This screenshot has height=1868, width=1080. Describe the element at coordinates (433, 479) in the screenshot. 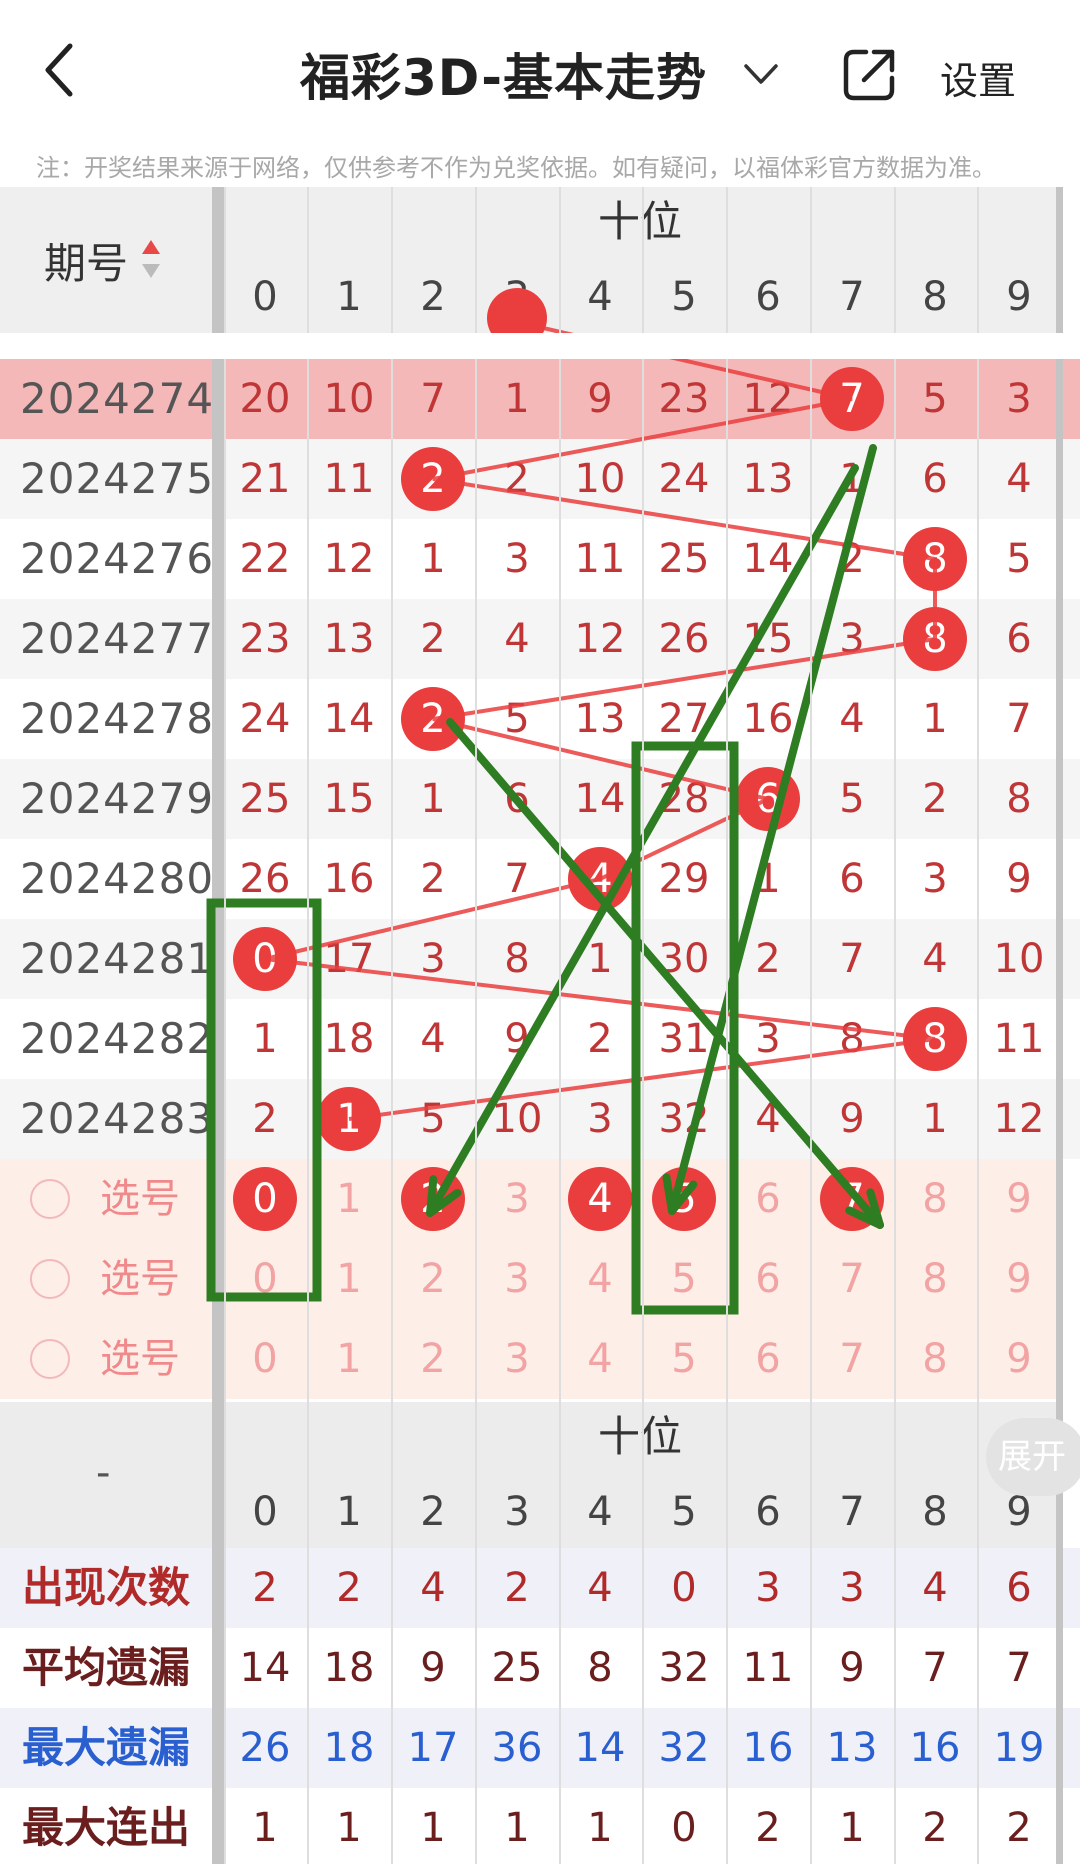

I see `hit-ball: 2` at that location.